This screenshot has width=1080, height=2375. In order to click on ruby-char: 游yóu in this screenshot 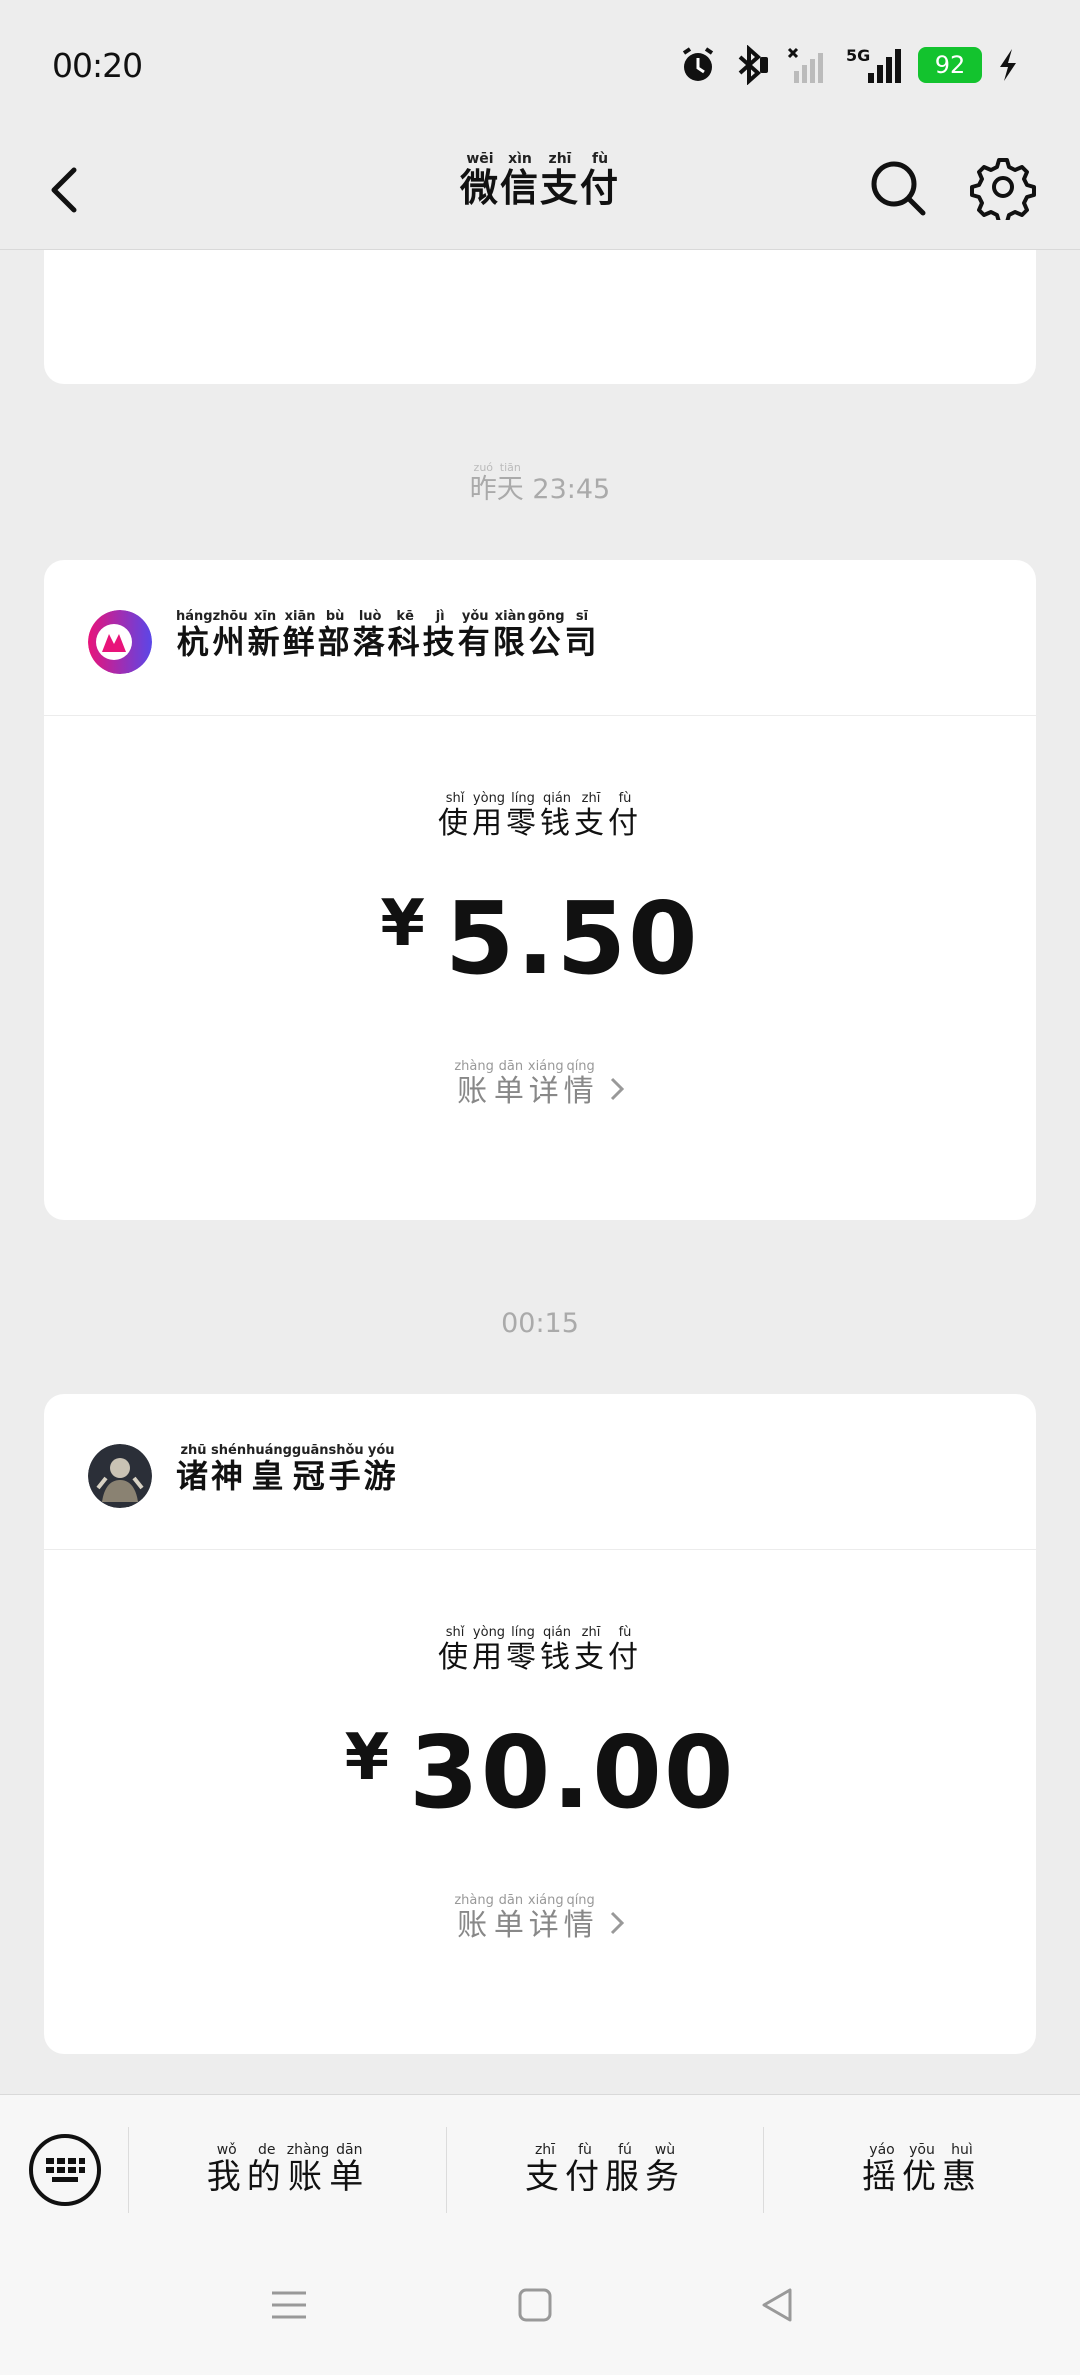, I will do `click(381, 1469)`.